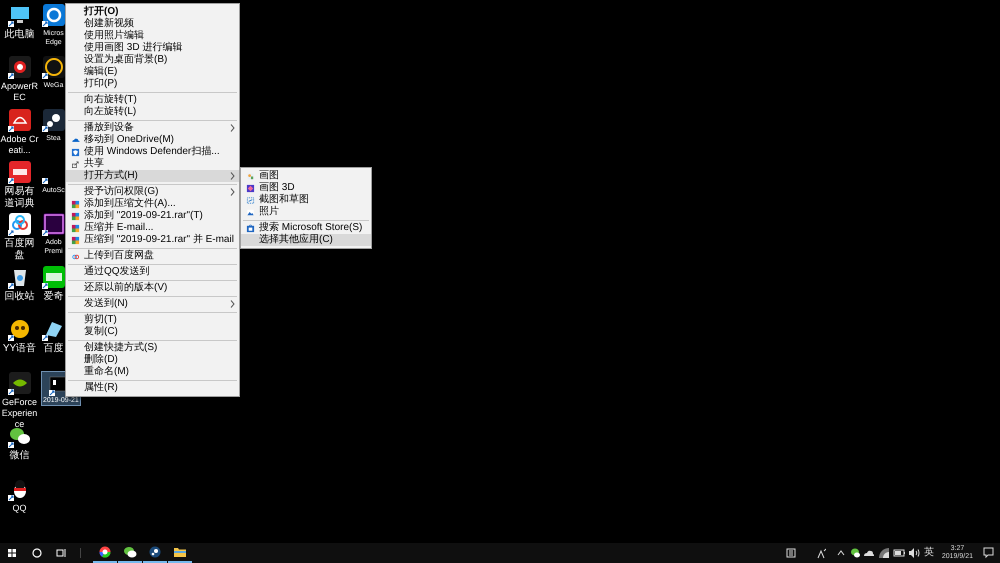  What do you see at coordinates (152, 348) in the screenshot?
I see `menu-item: 创建快捷方式(S)` at bounding box center [152, 348].